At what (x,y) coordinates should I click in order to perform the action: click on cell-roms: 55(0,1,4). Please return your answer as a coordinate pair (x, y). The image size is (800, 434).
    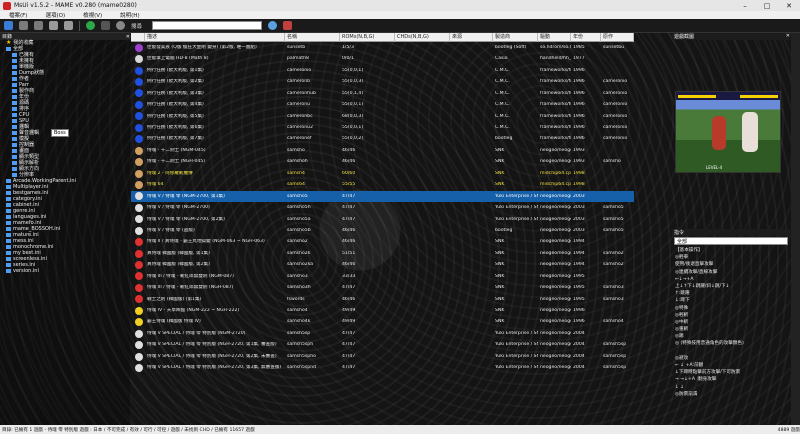
    Looking at the image, I should click on (353, 93).